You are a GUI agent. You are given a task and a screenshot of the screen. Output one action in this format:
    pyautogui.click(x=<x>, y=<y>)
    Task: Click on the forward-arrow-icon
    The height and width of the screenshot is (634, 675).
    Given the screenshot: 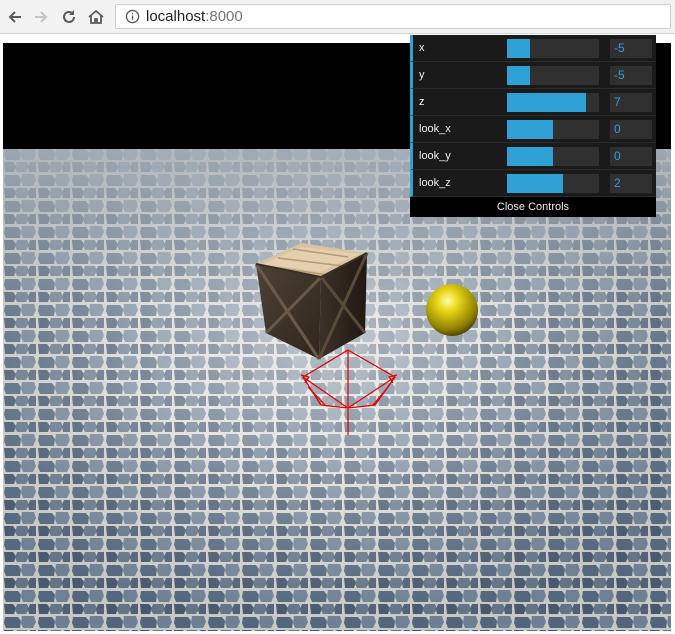 What is the action you would take?
    pyautogui.click(x=41, y=17)
    